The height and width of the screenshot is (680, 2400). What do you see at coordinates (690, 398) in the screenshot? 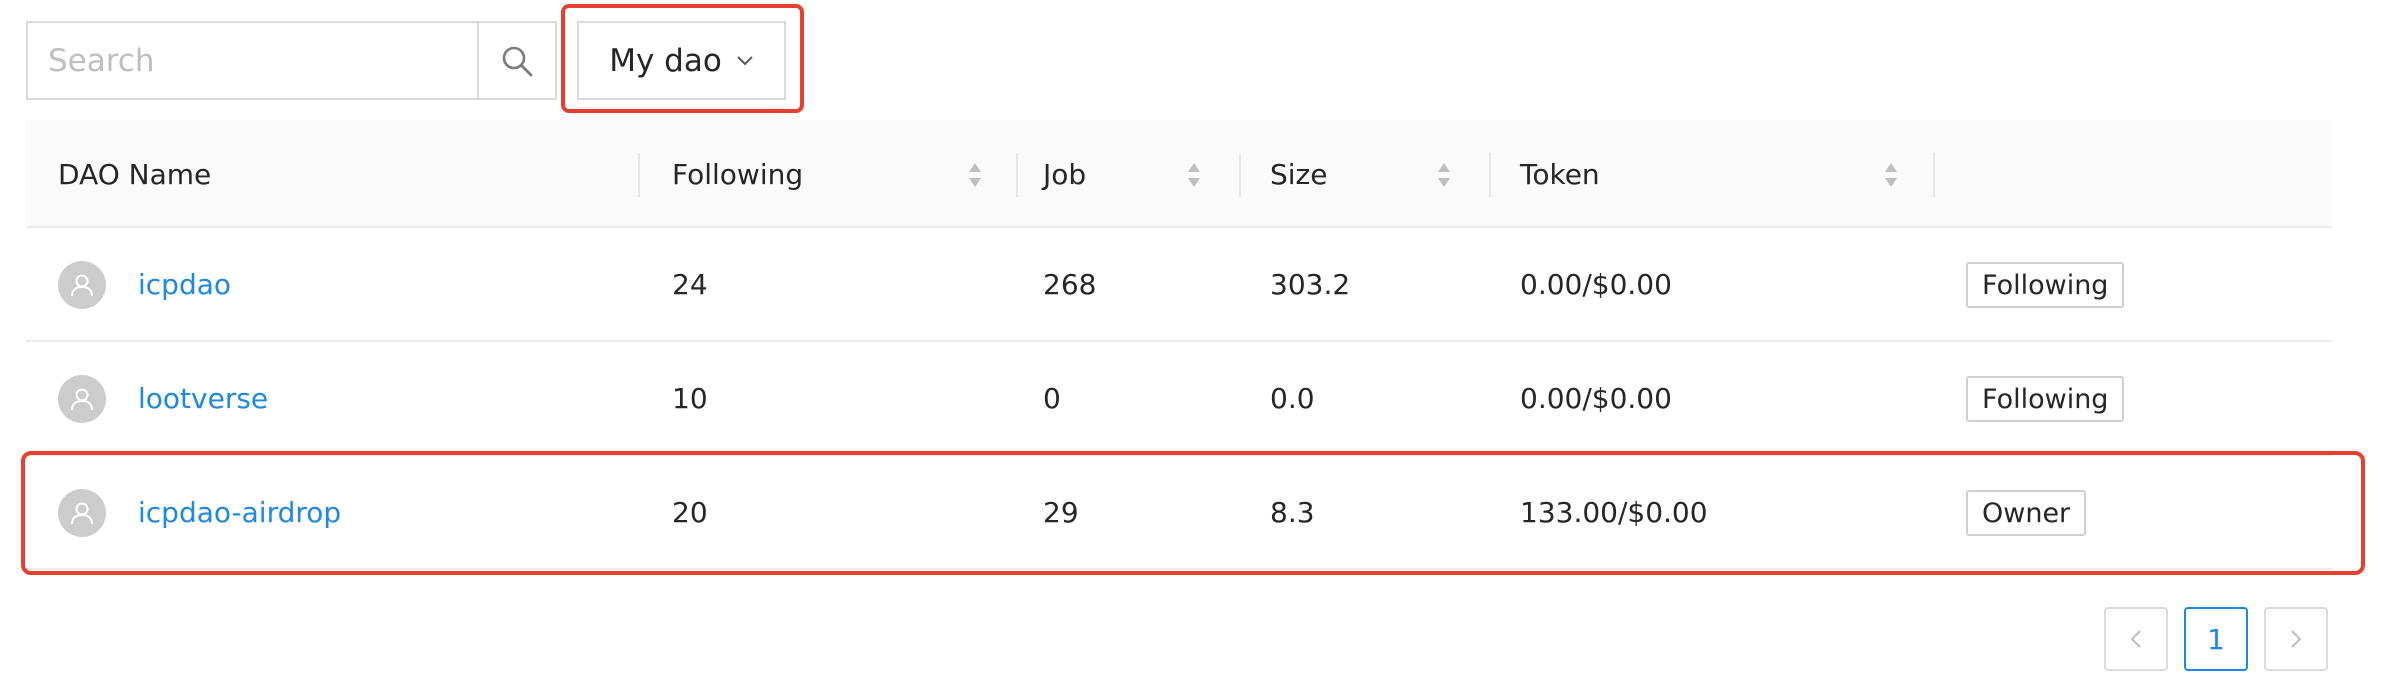
I see `following-cell: 10` at bounding box center [690, 398].